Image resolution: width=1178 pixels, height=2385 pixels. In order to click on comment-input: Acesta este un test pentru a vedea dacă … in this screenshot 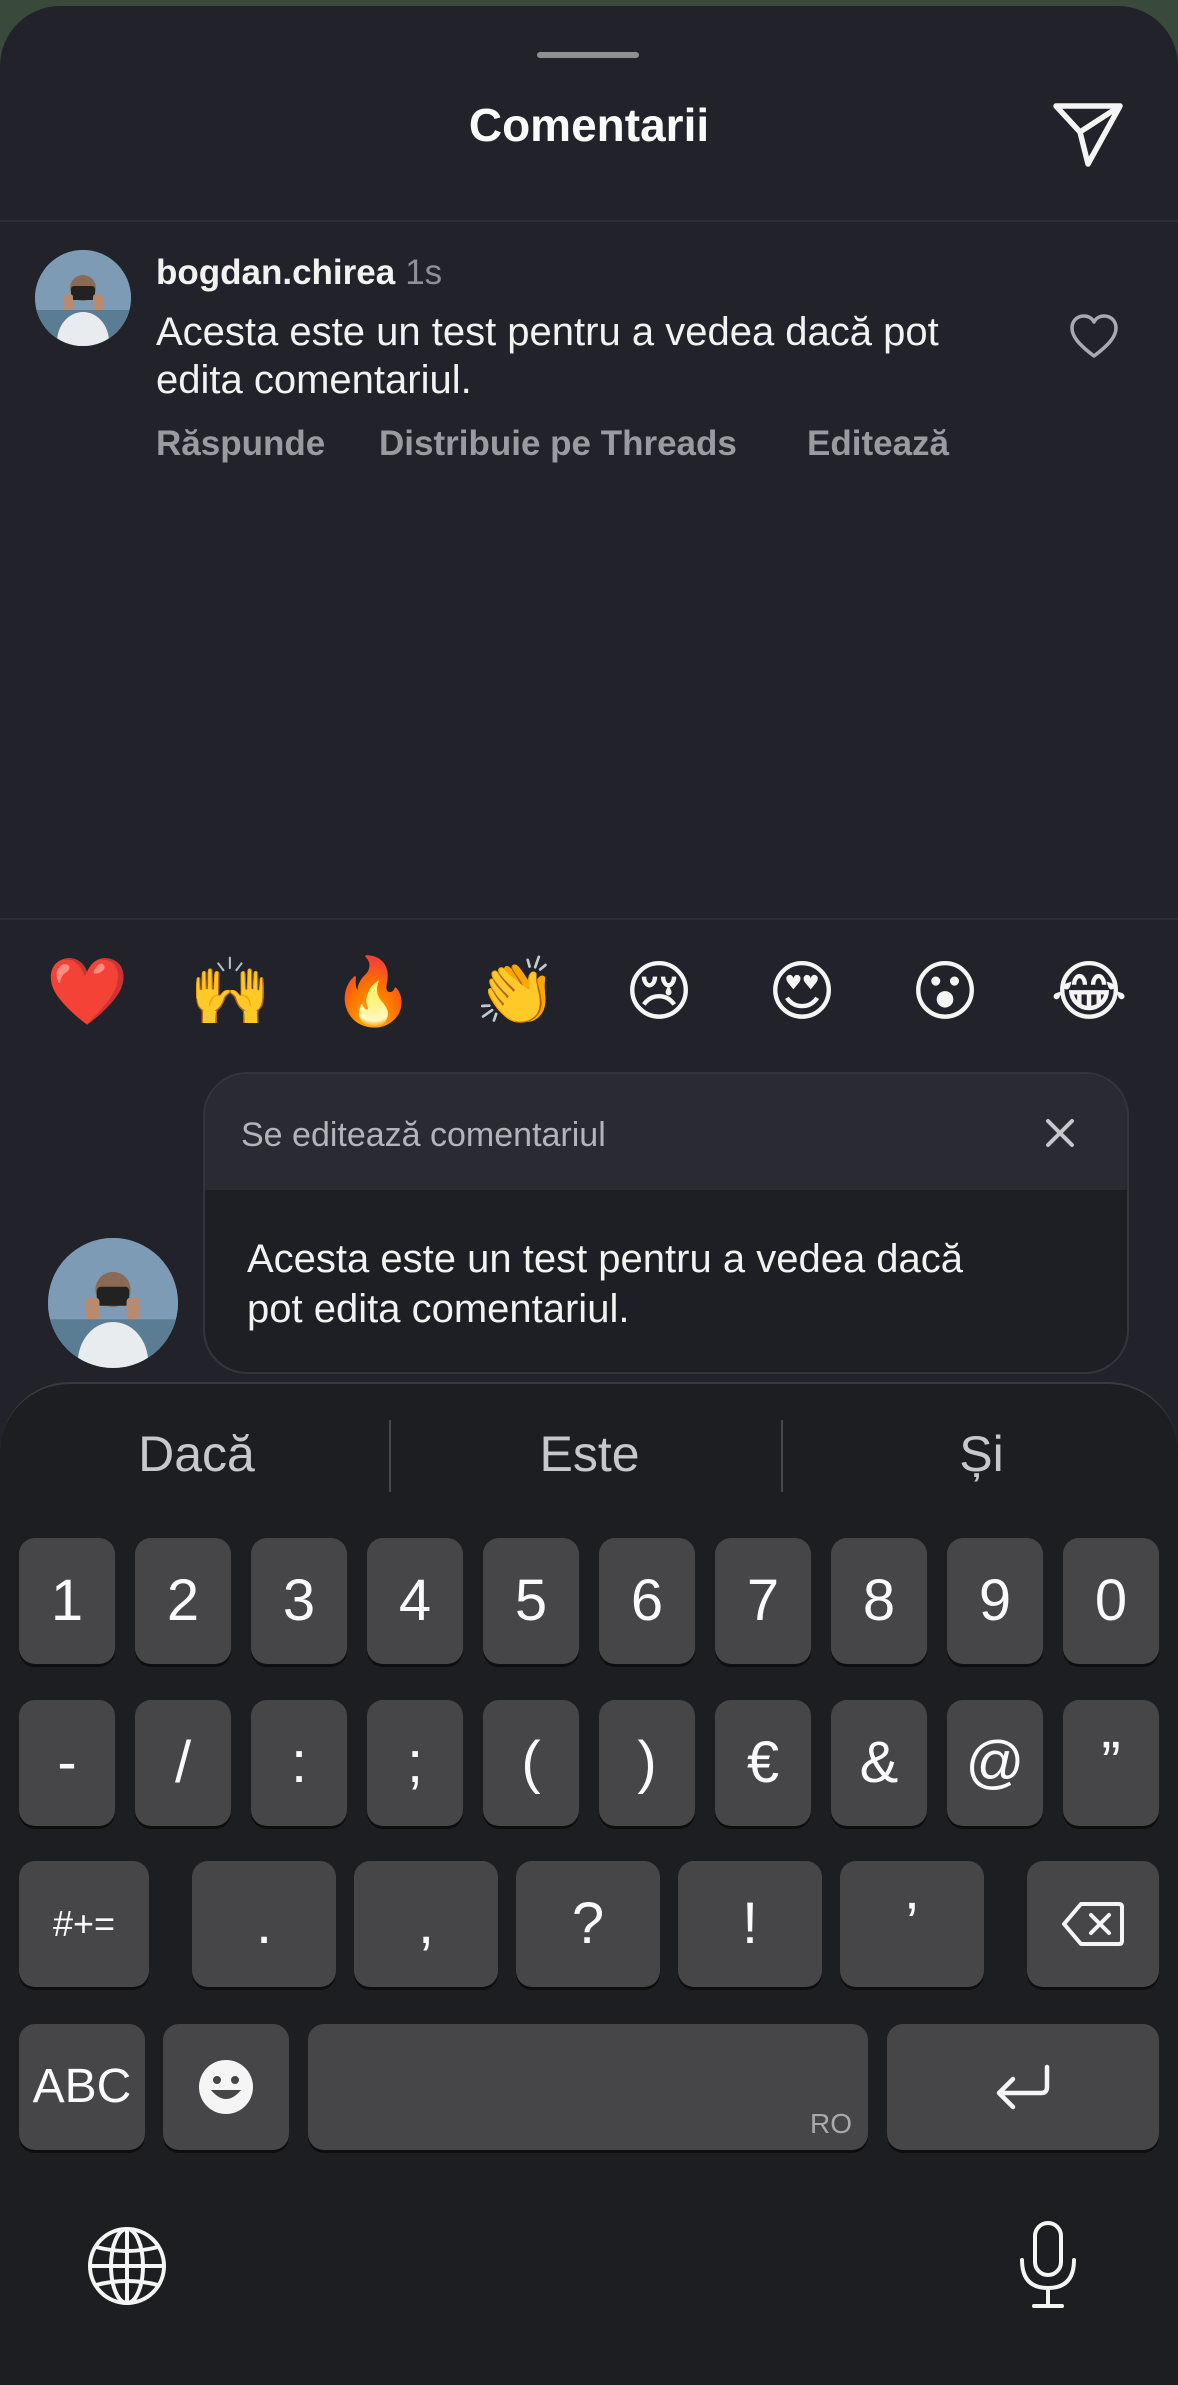, I will do `click(627, 1284)`.